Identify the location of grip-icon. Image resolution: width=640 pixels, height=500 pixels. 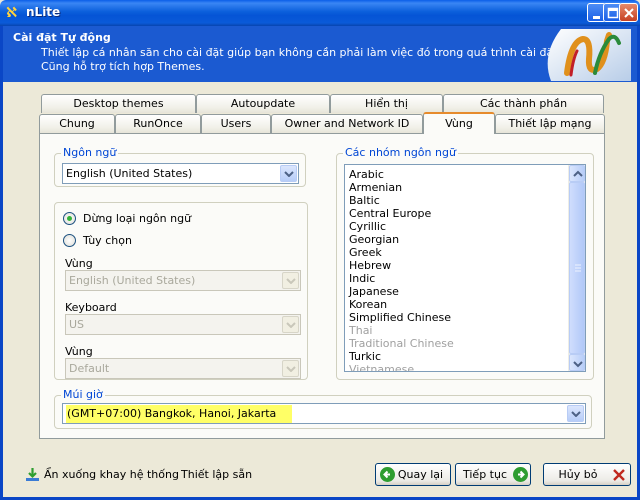
(578, 268).